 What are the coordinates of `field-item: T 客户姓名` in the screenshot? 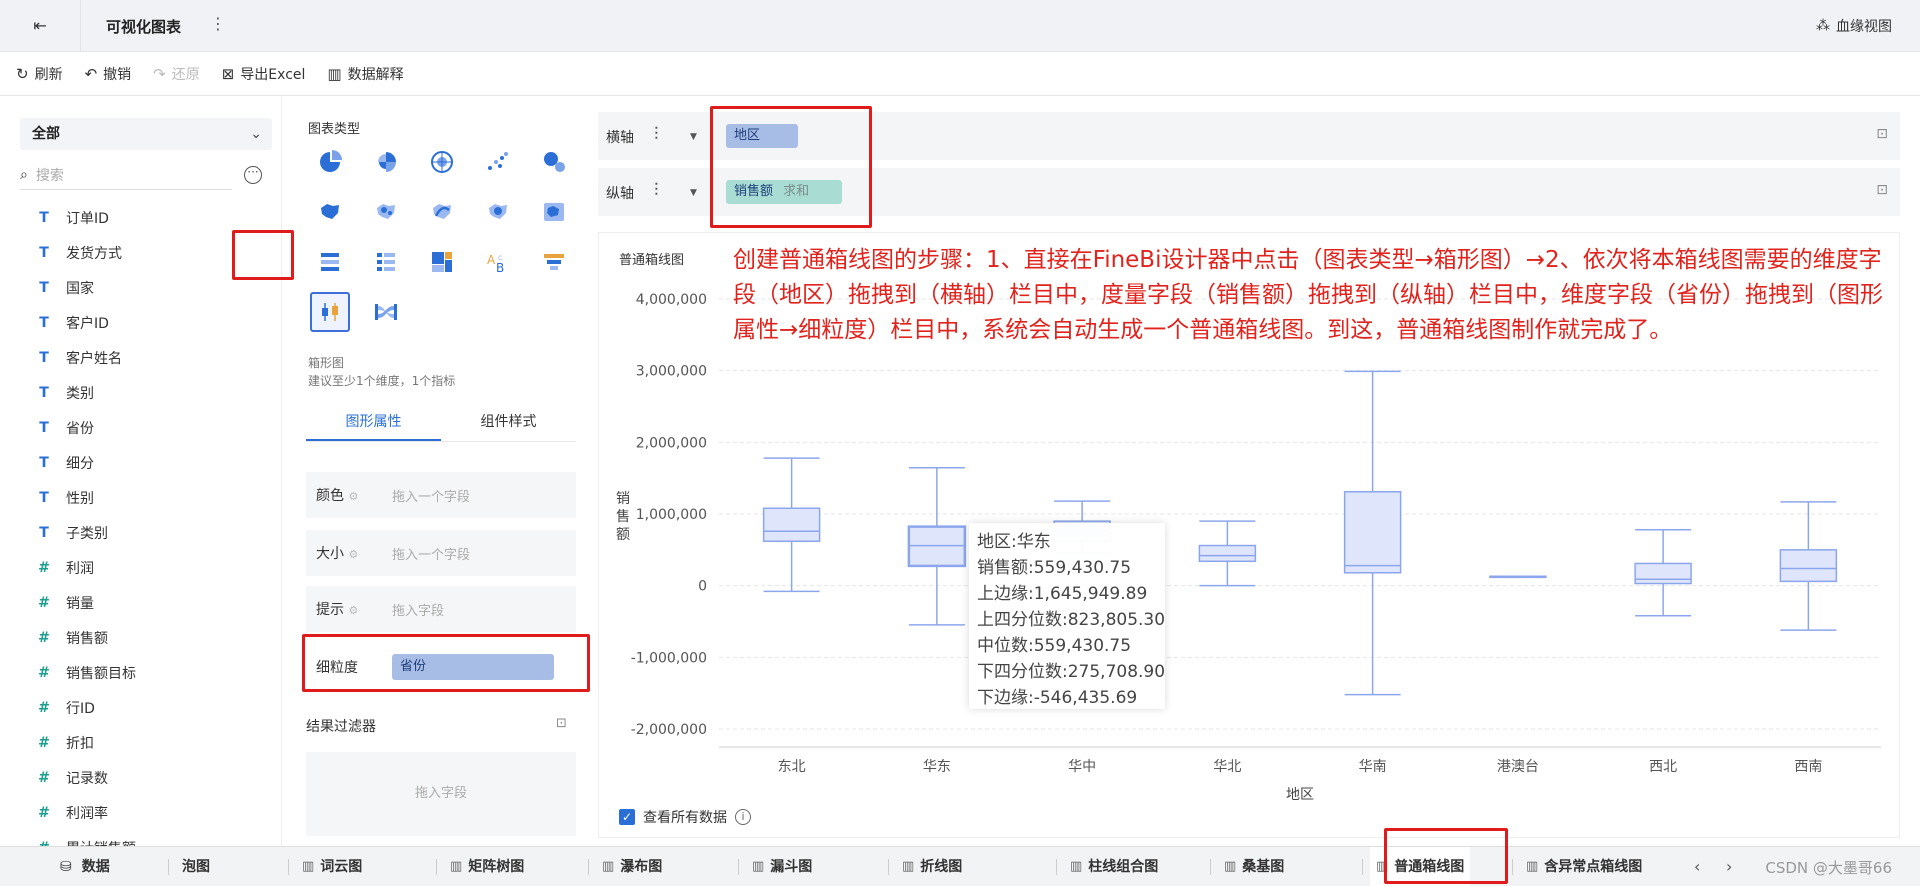 It's located at (151, 357).